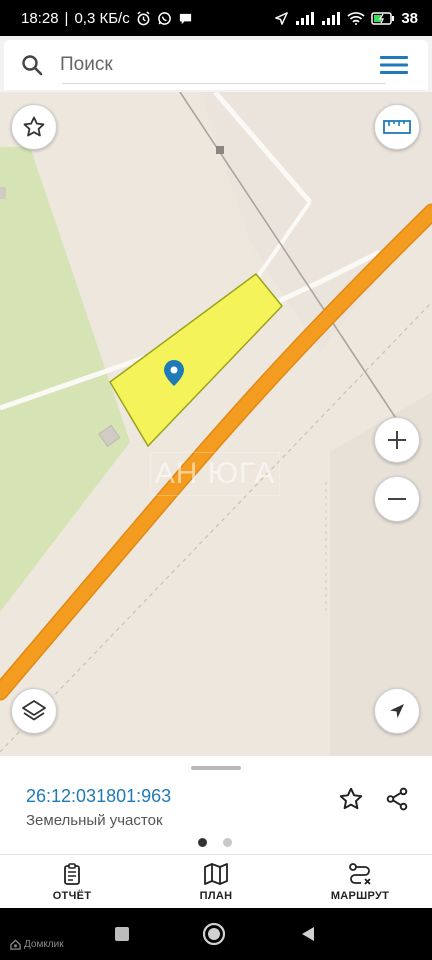 This screenshot has height=960, width=432. Describe the element at coordinates (15, 944) in the screenshot. I see `domclick-logo-icon` at that location.